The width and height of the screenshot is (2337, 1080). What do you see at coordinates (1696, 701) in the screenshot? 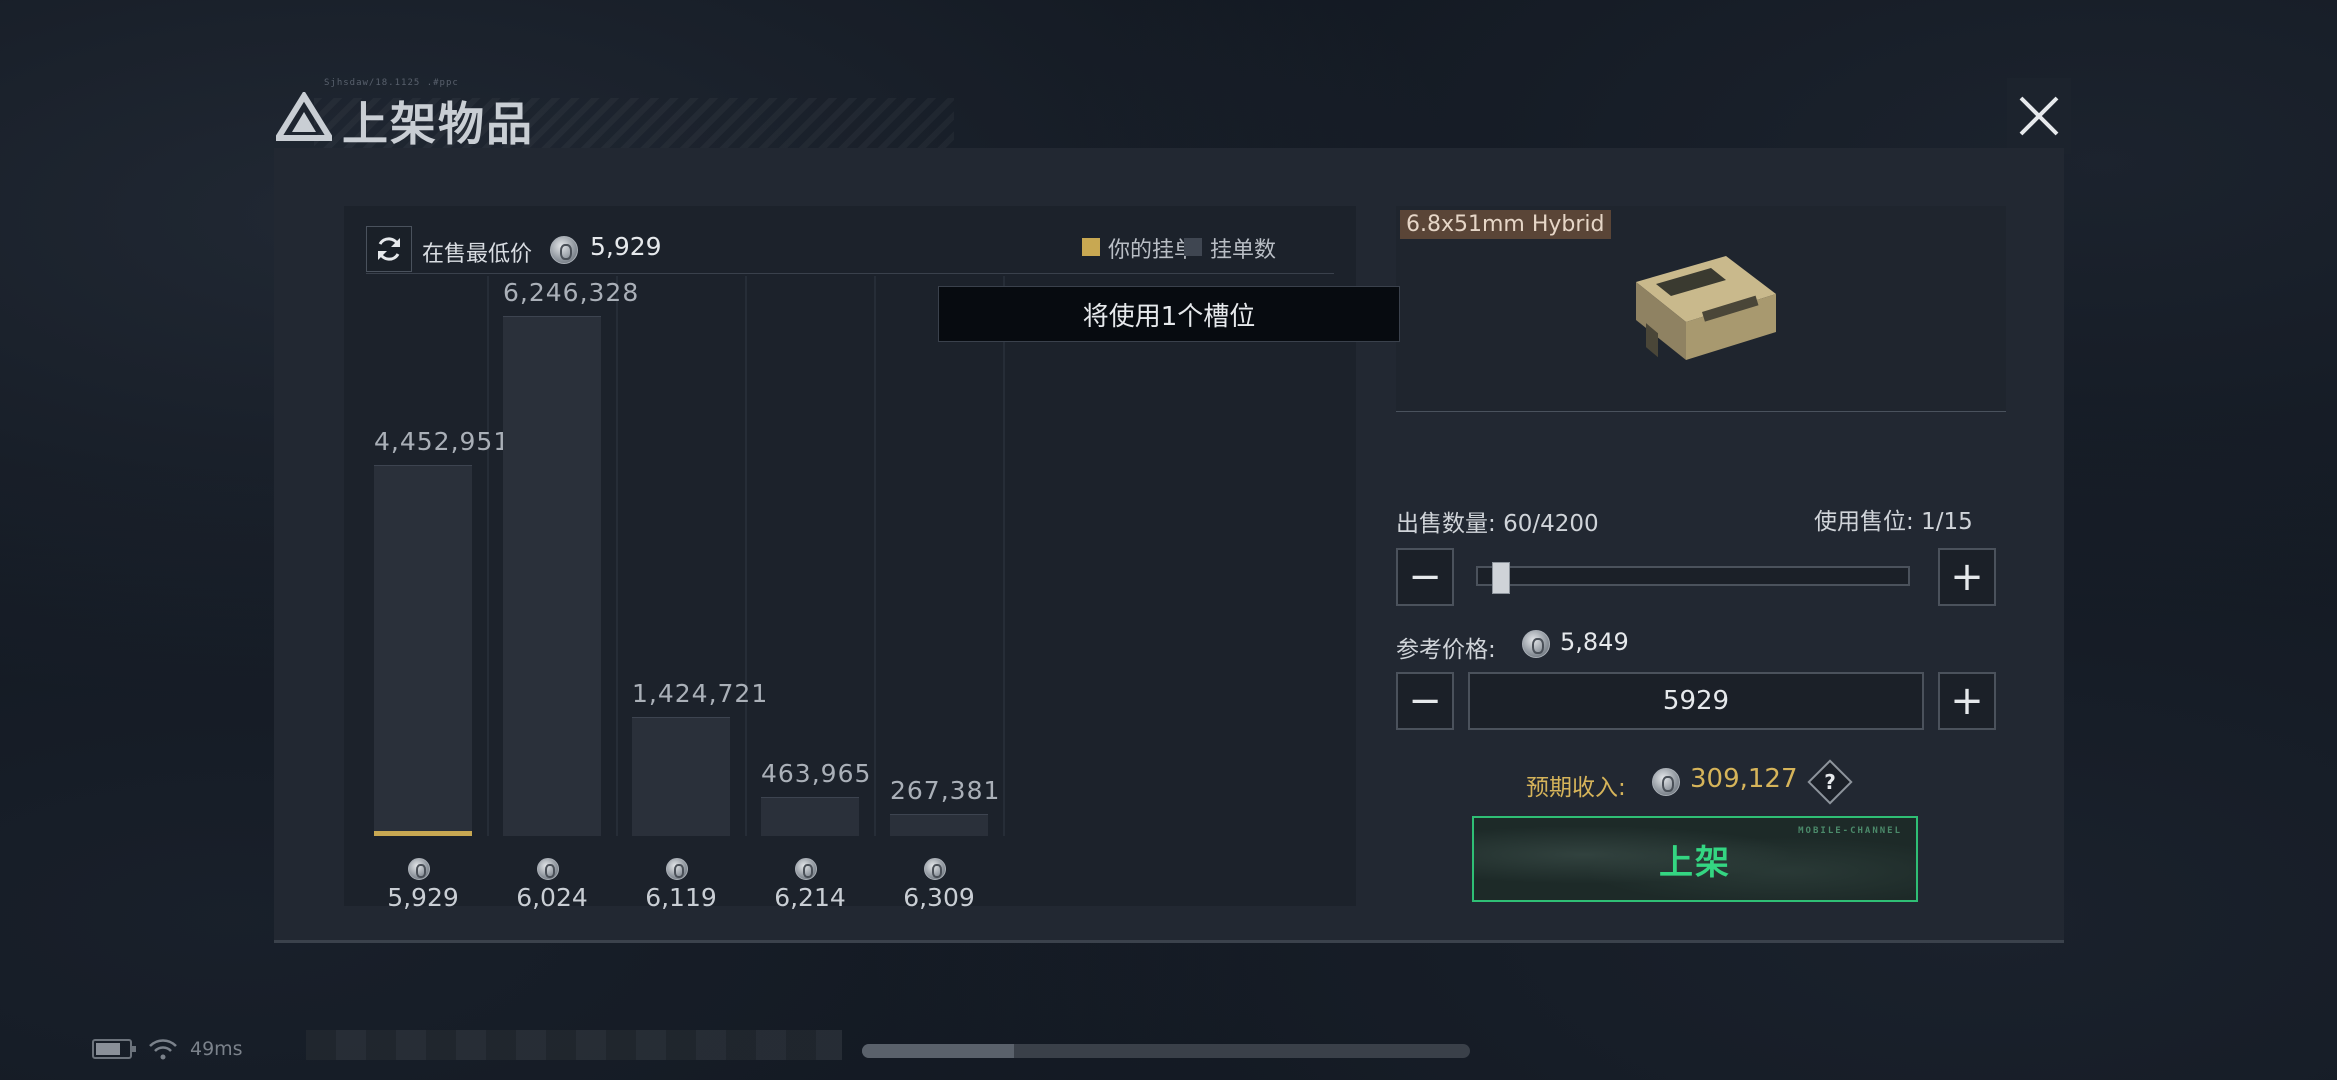
I see `price-input` at bounding box center [1696, 701].